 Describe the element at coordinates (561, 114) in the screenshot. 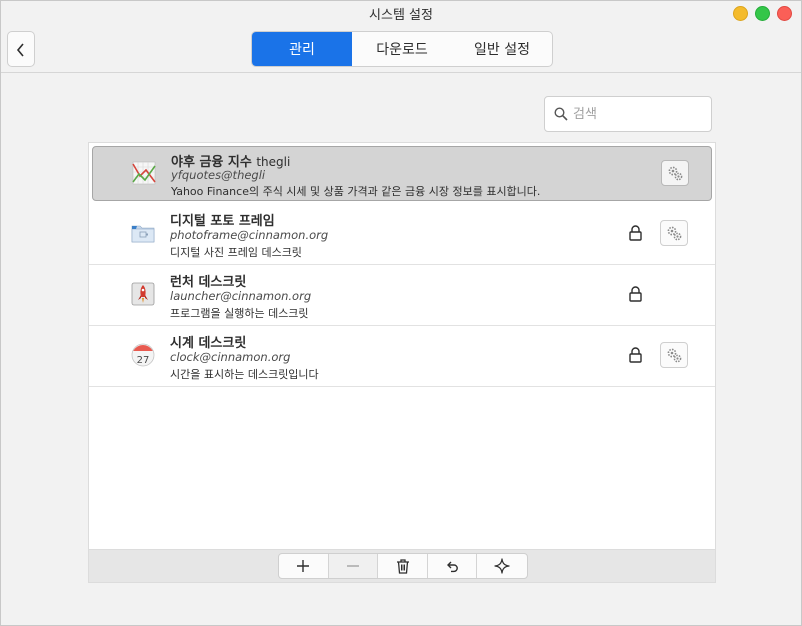

I see `search-icon` at that location.